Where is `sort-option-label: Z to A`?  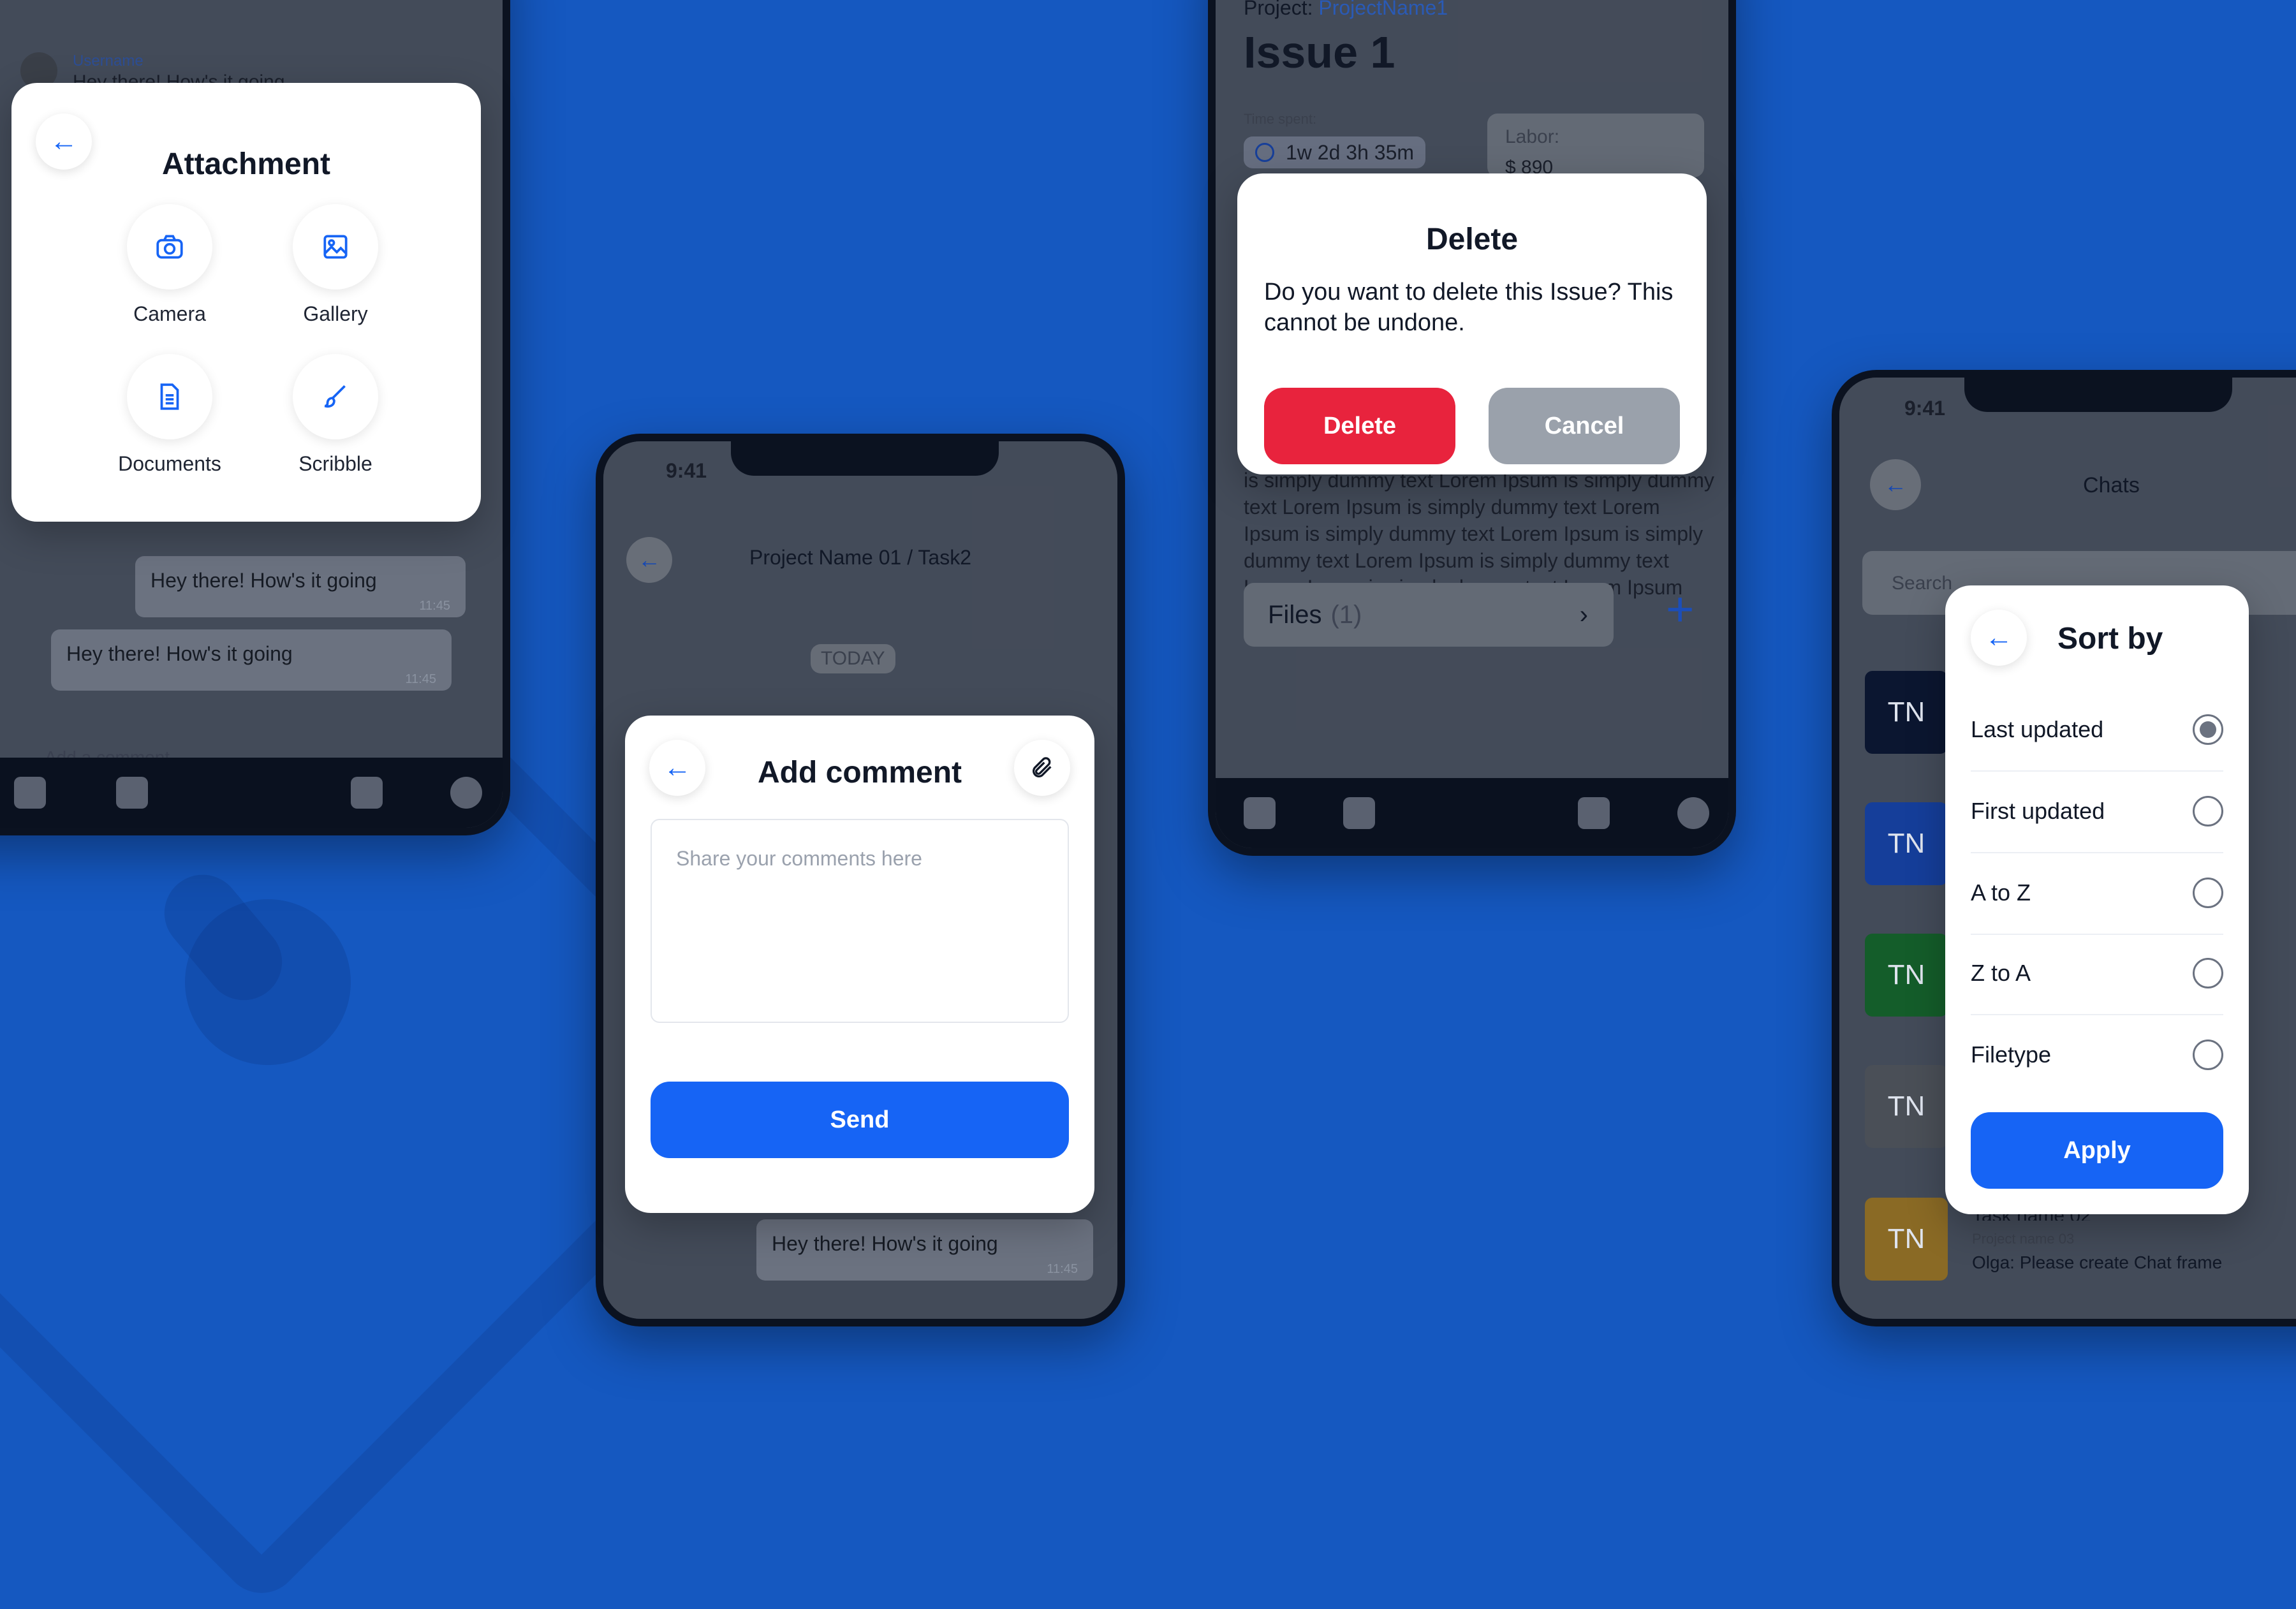 sort-option-label: Z to A is located at coordinates (2001, 973).